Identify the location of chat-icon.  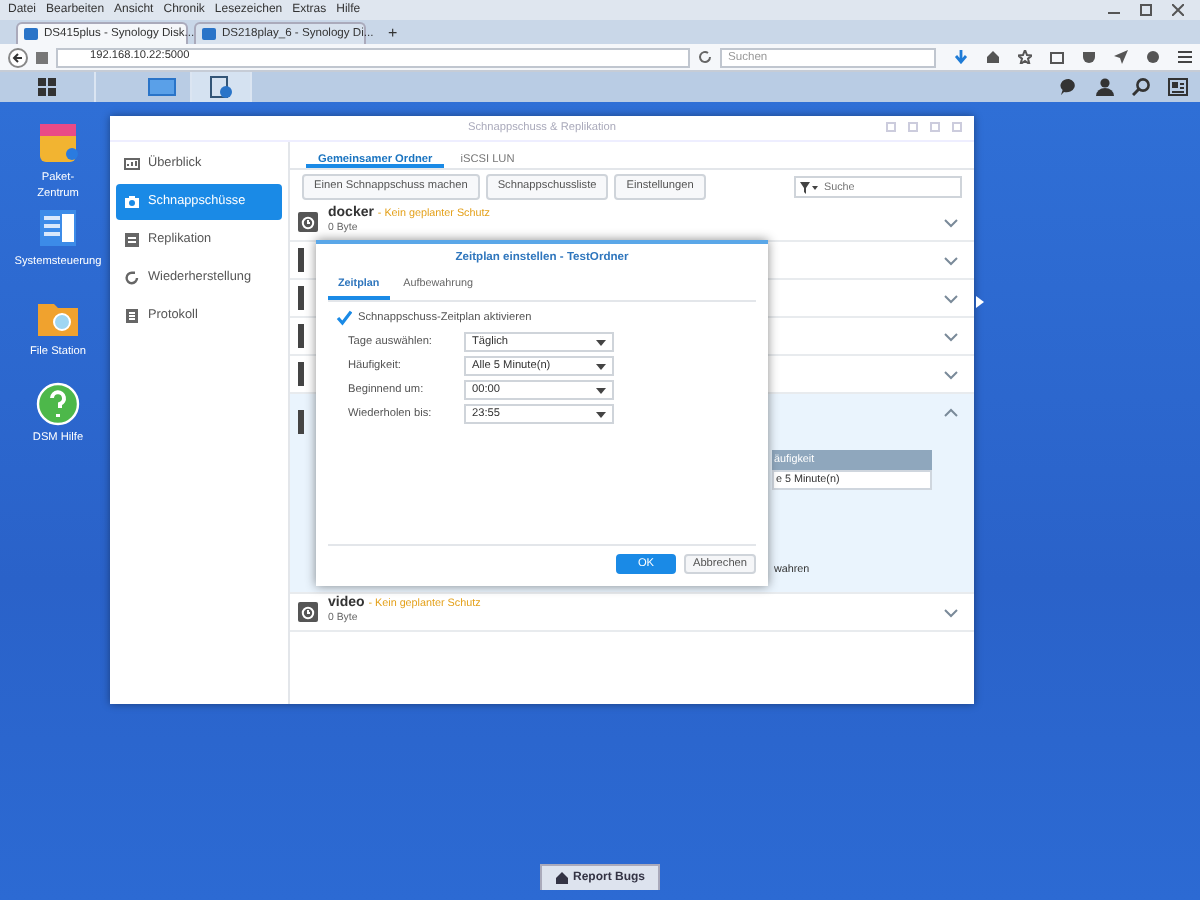
(1069, 87).